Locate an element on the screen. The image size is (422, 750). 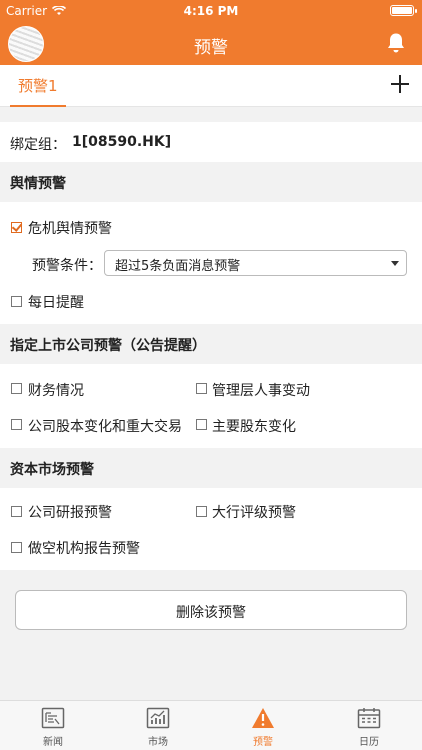
alert-tabs: 预警1 is located at coordinates (211, 86).